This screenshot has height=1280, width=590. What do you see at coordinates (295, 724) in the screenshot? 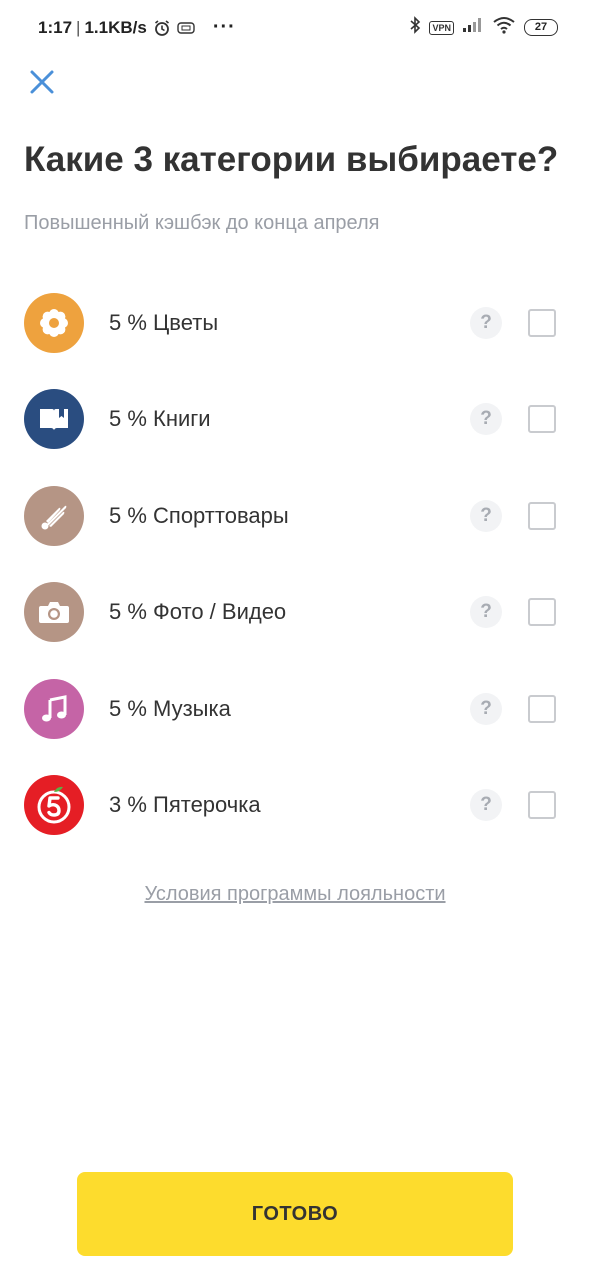
I see `category-item-music: 5 % Музыка ?` at bounding box center [295, 724].